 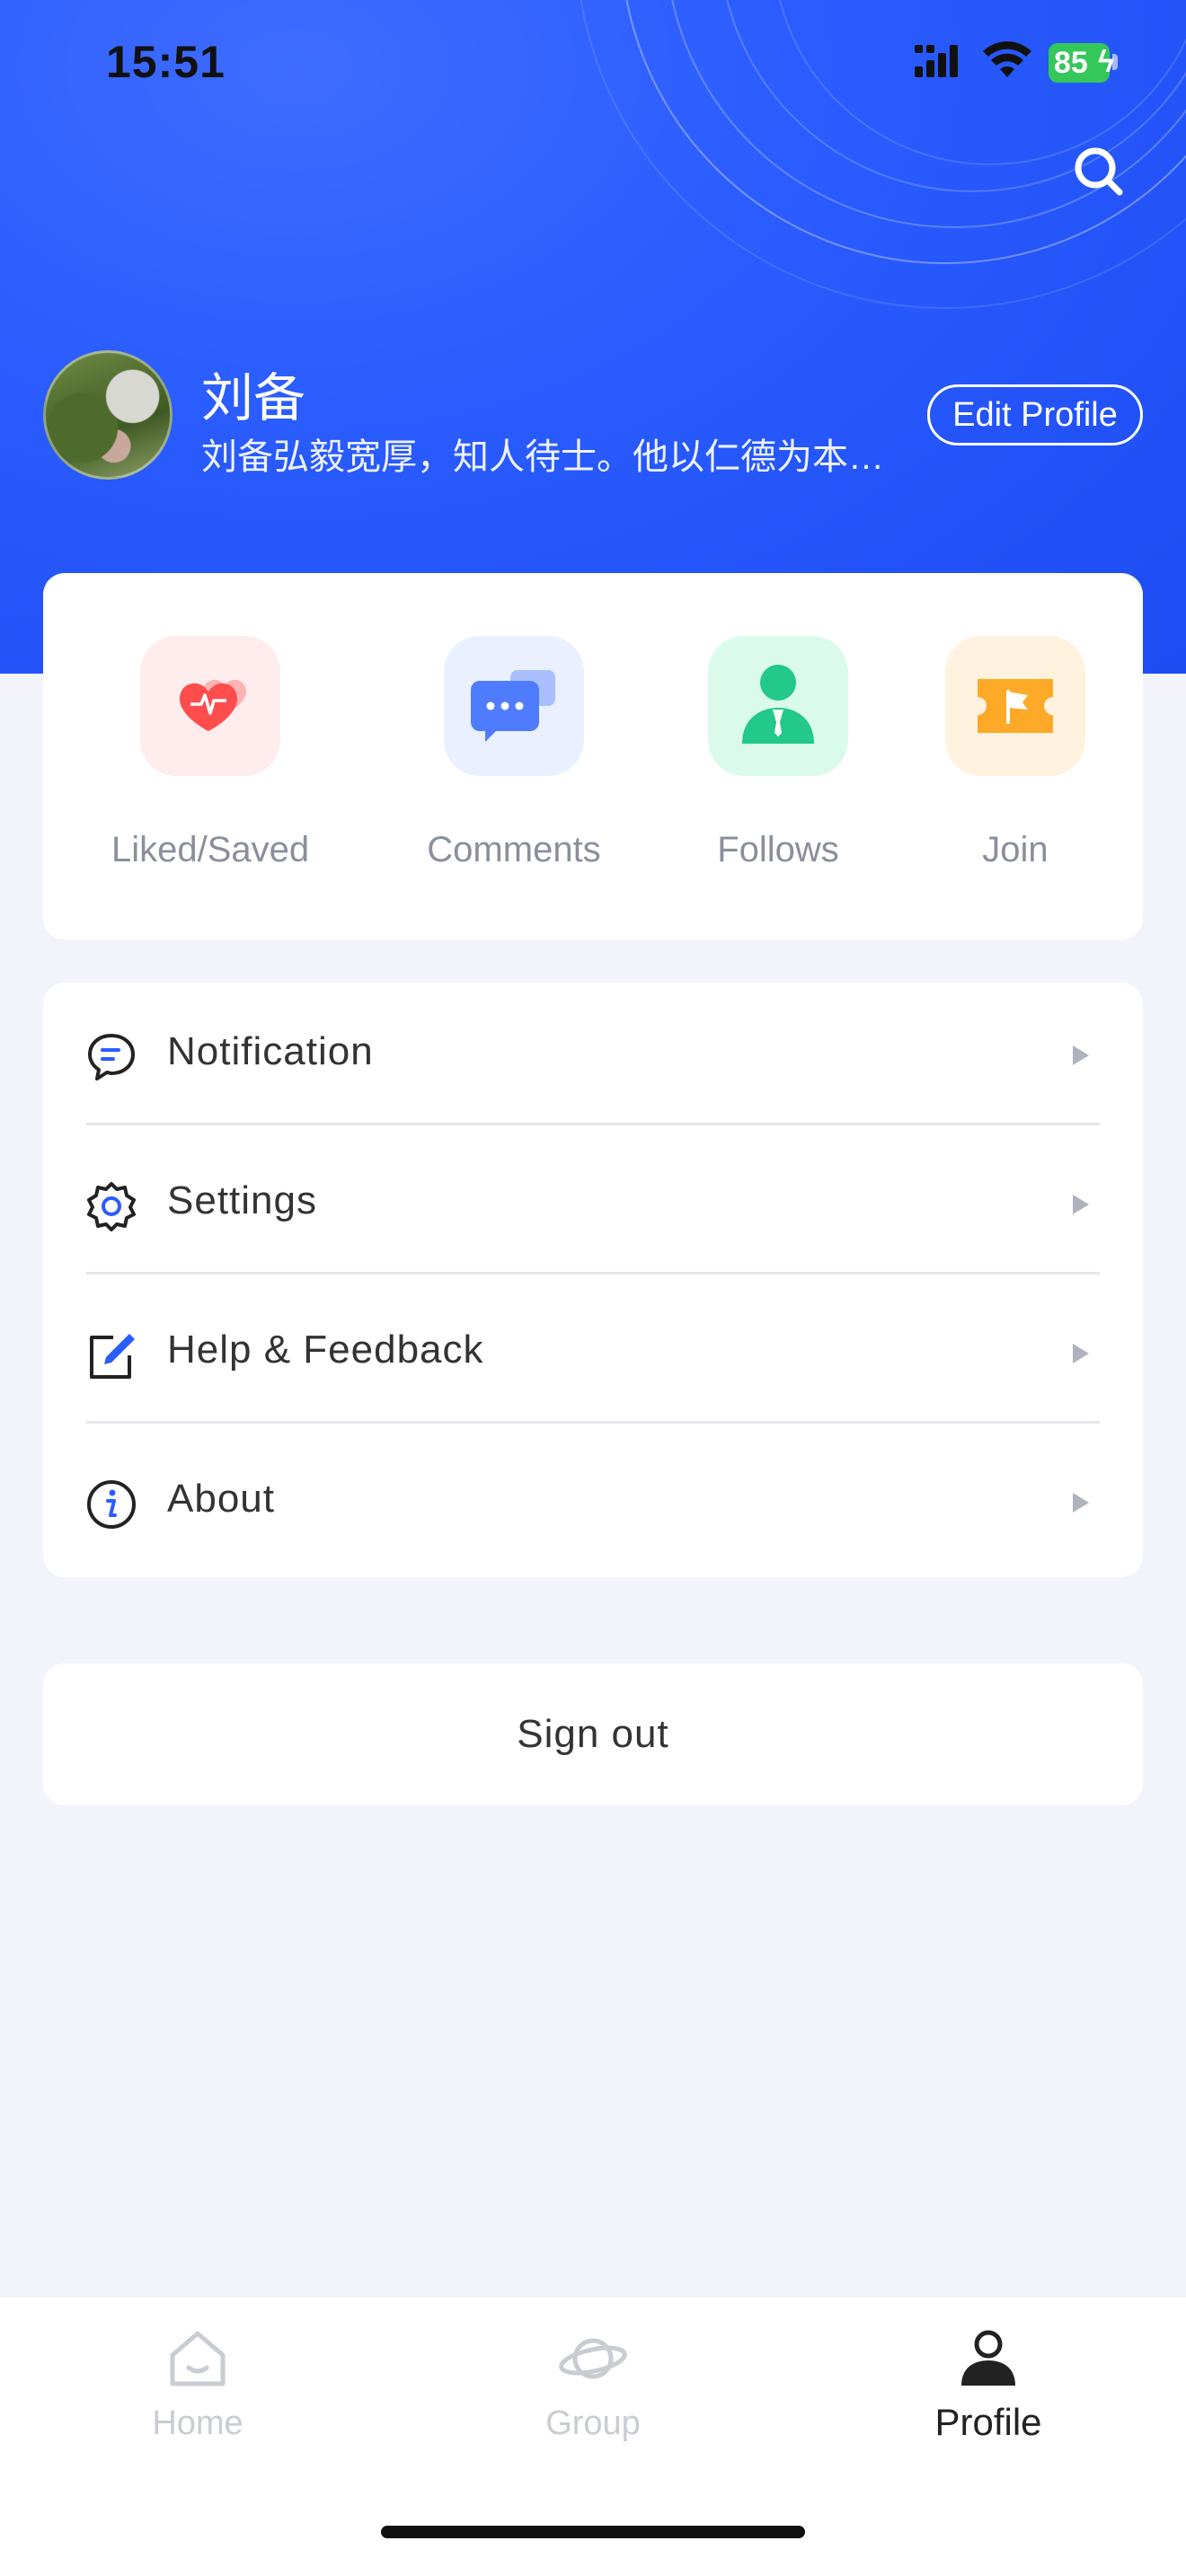 I want to click on chat-bubbles-icon, so click(x=514, y=706).